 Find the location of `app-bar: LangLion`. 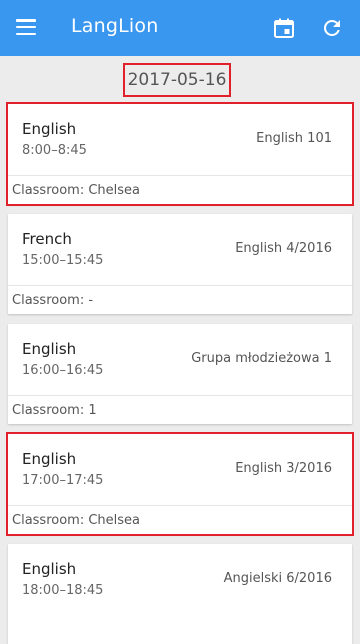

app-bar: LangLion is located at coordinates (180, 28).